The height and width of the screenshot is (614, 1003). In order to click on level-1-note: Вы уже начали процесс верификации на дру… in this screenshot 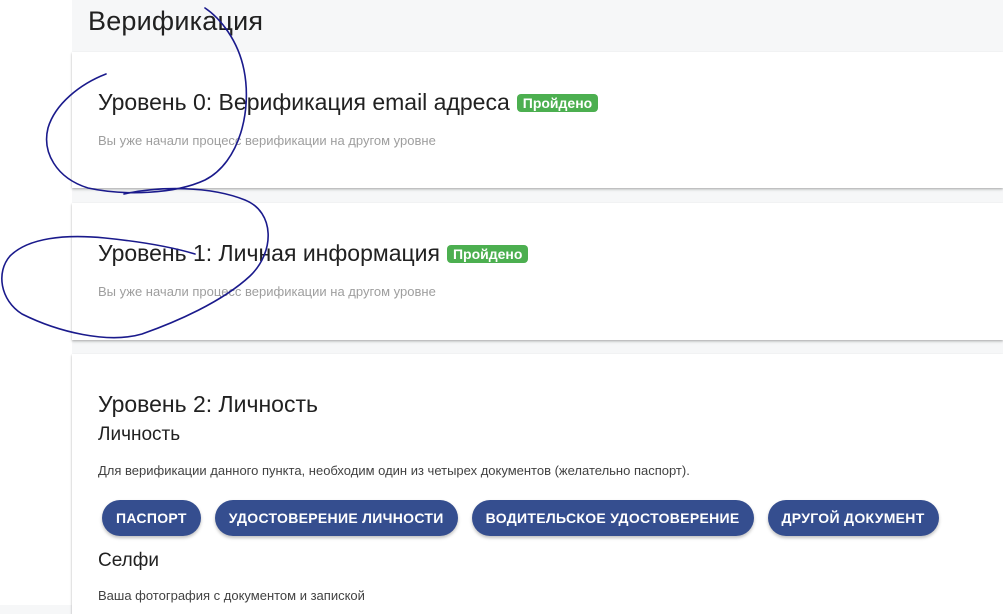, I will do `click(267, 291)`.